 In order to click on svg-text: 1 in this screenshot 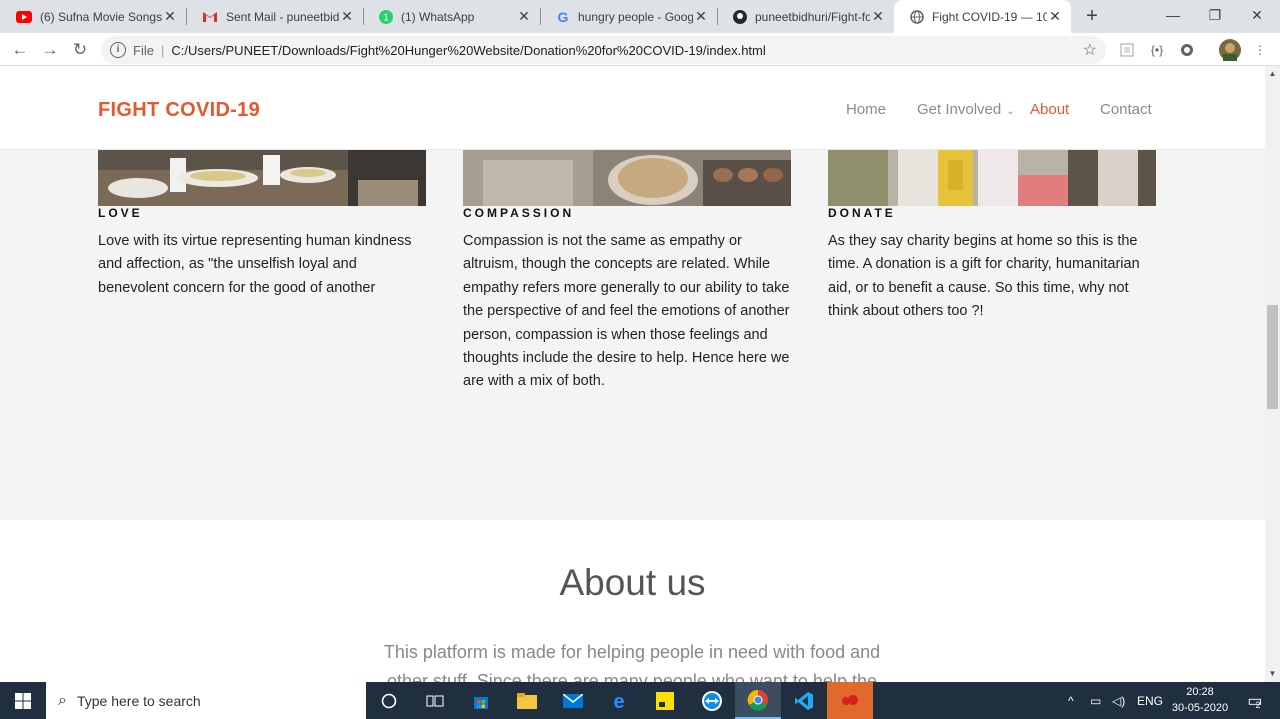, I will do `click(386, 17)`.